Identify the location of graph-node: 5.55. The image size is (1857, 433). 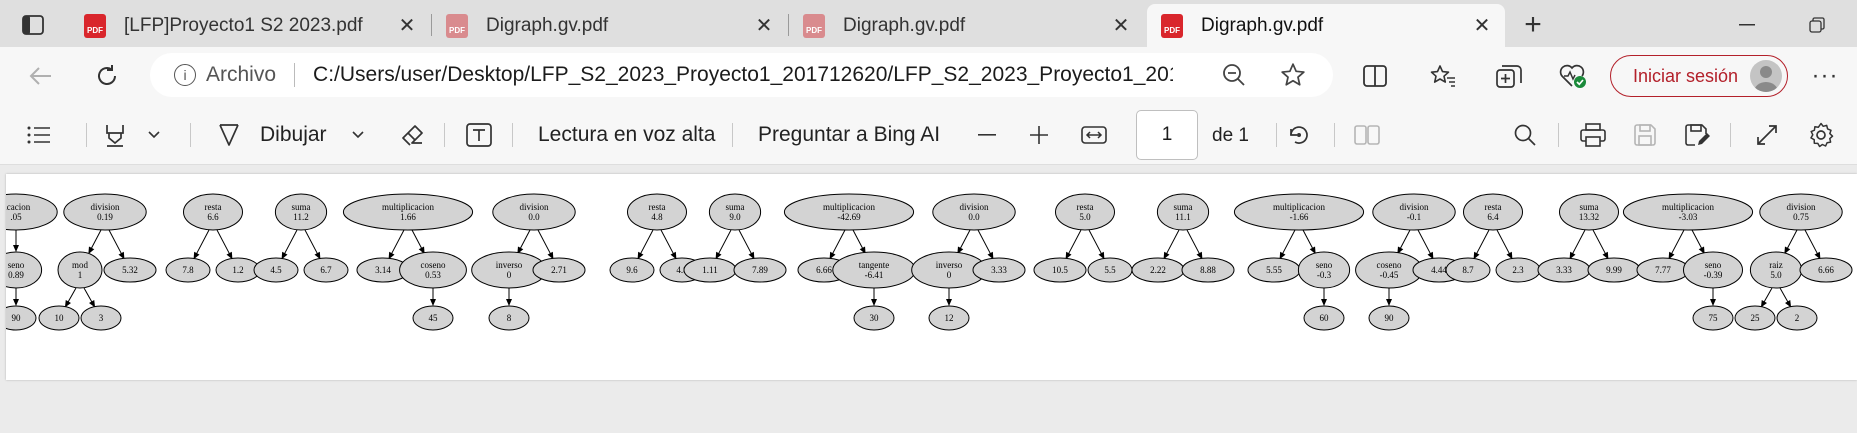
(1274, 270).